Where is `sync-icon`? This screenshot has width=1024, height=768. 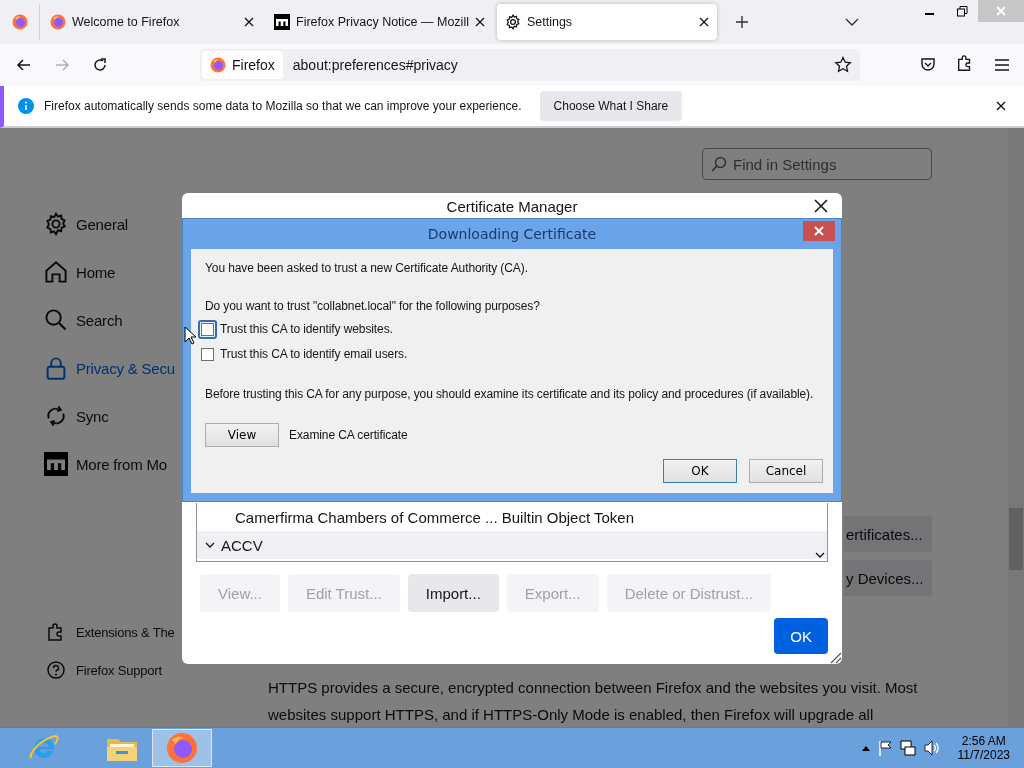
sync-icon is located at coordinates (56, 416).